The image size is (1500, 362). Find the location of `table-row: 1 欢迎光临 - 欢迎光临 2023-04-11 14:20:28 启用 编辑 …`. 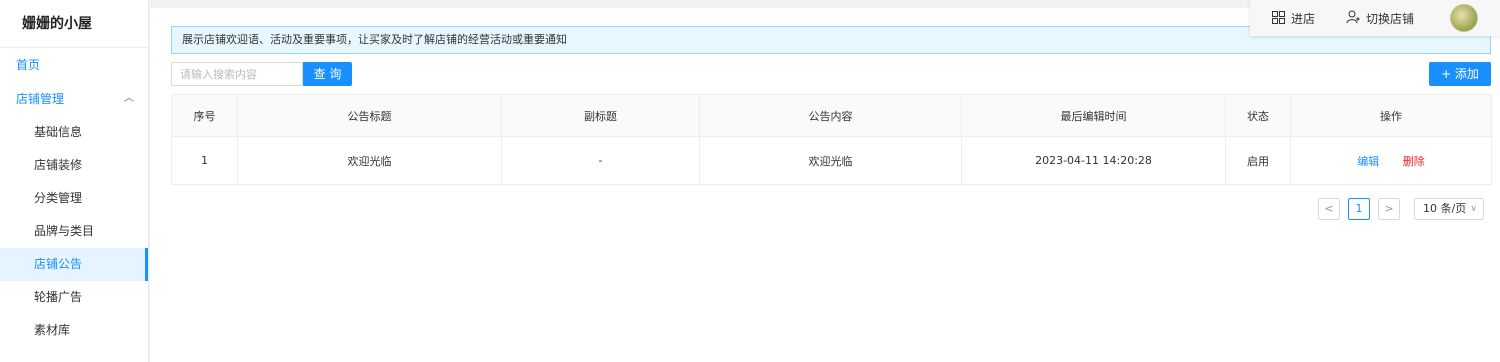

table-row: 1 欢迎光临 - 欢迎光临 2023-04-11 14:20:28 启用 编辑 … is located at coordinates (831, 160).